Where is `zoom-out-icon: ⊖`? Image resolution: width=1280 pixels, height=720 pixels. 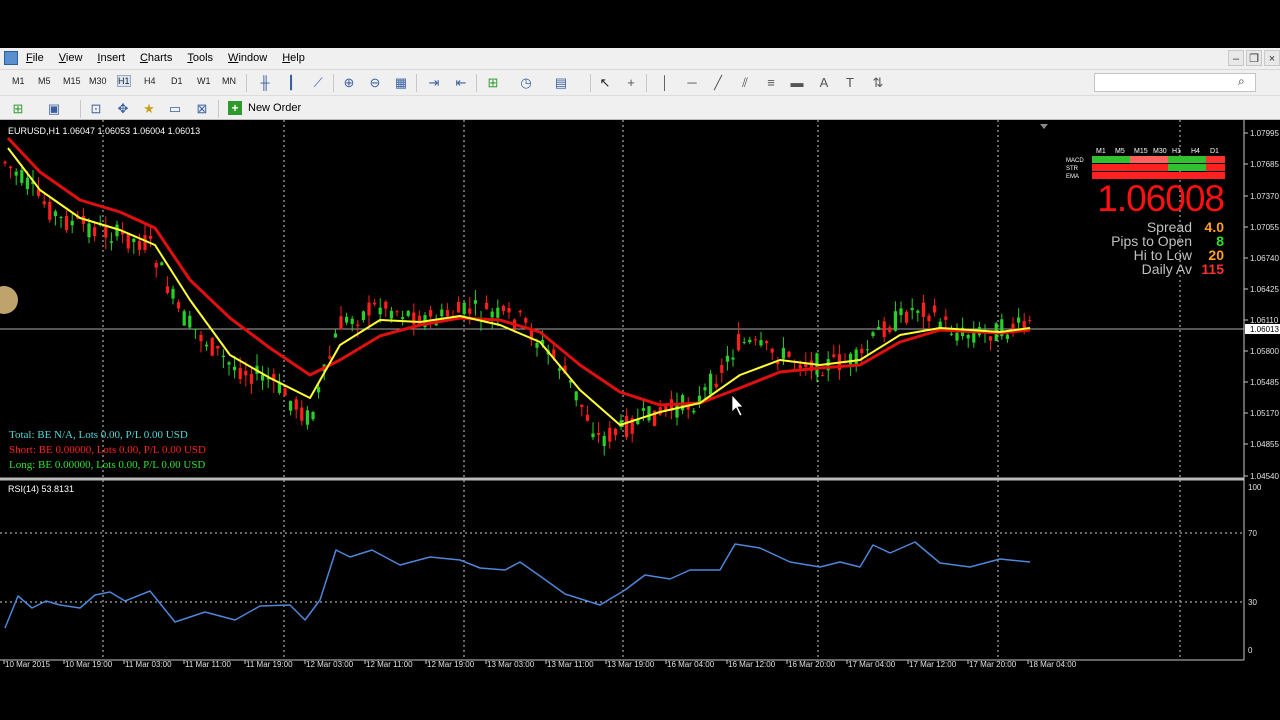
zoom-out-icon: ⊖ is located at coordinates (375, 83).